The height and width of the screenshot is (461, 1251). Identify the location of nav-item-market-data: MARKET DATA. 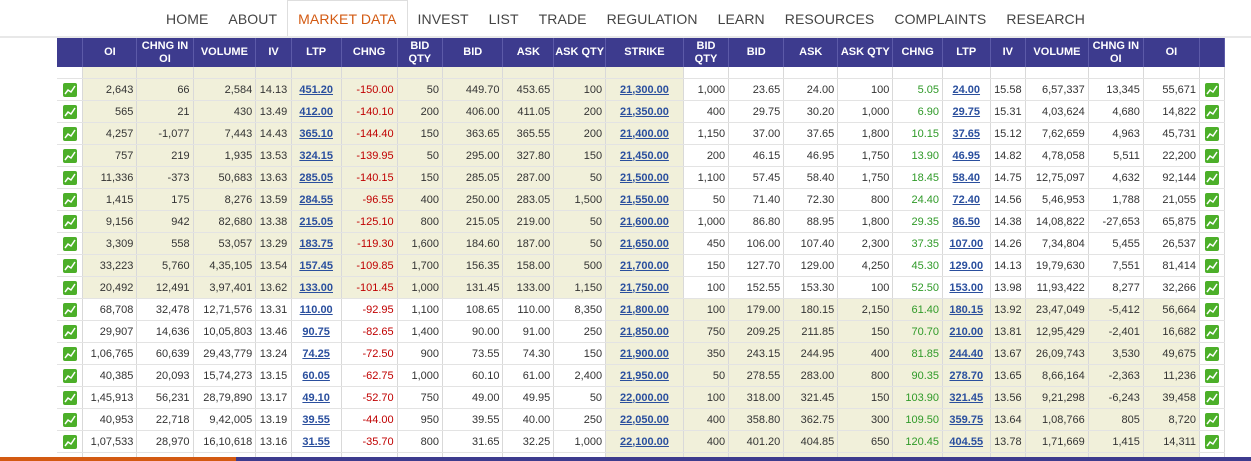
(347, 18).